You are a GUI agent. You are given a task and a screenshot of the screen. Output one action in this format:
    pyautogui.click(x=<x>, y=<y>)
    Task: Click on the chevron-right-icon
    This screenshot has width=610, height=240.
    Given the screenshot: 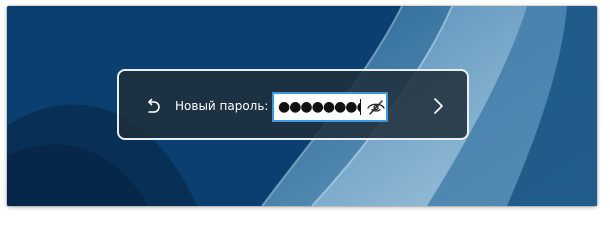 What is the action you would take?
    pyautogui.click(x=438, y=106)
    